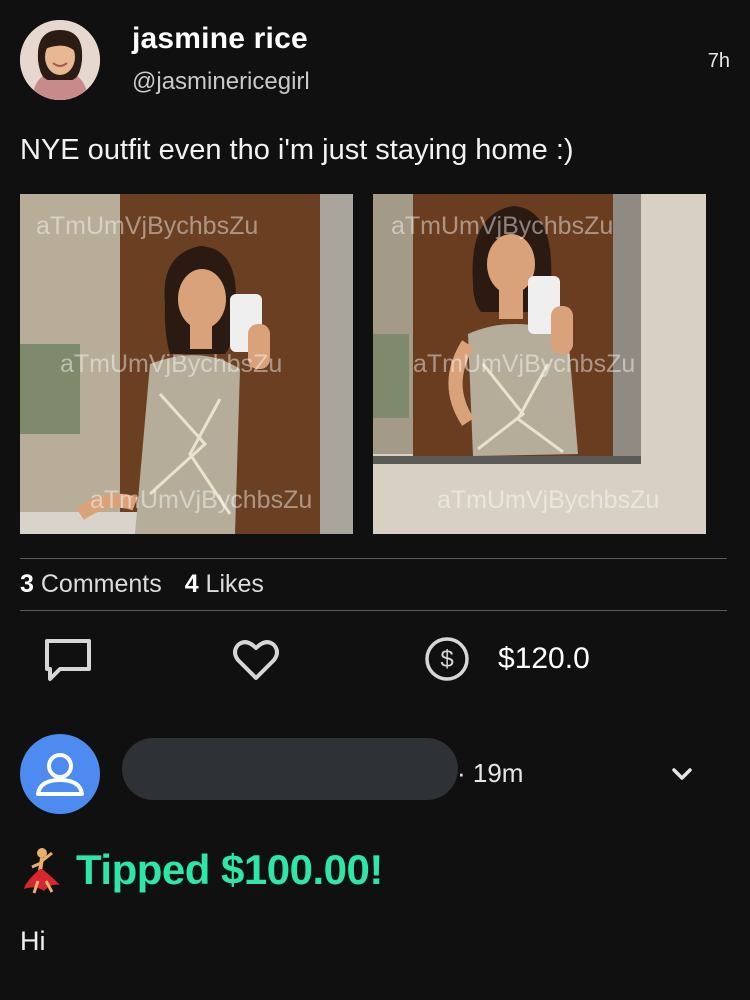 The height and width of the screenshot is (1000, 750). Describe the element at coordinates (235, 584) in the screenshot. I see `likes-label: Likes` at that location.